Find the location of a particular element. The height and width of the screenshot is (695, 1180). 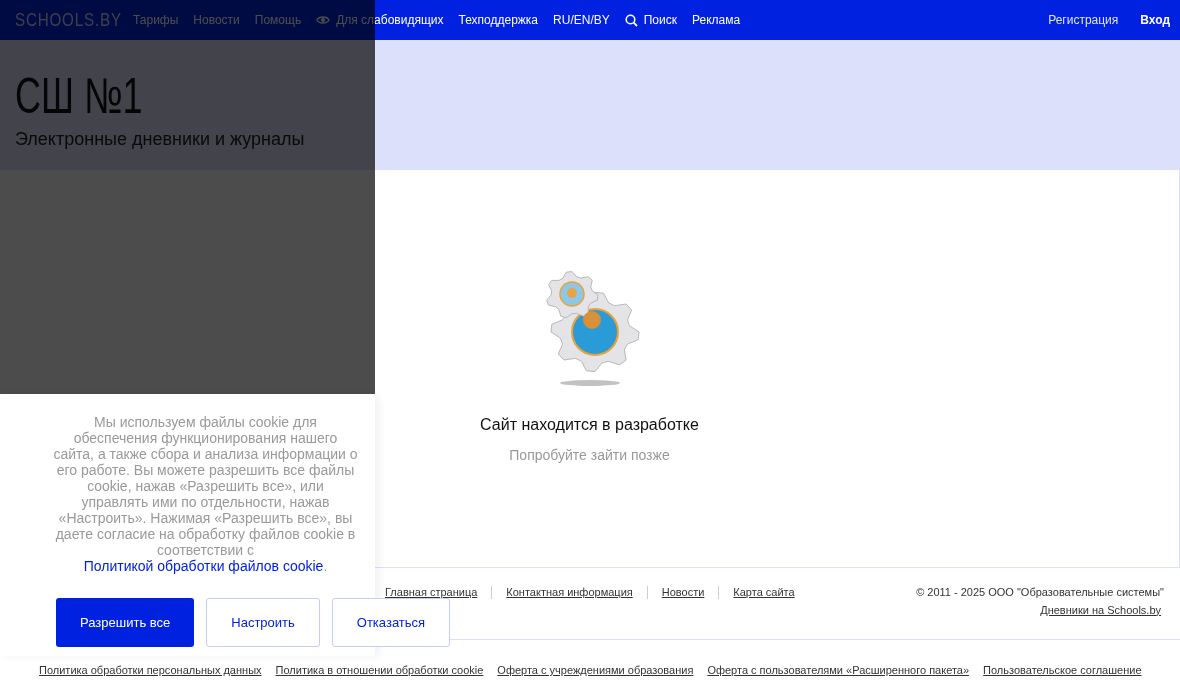

nav-link: RU/EN/BY is located at coordinates (581, 20).